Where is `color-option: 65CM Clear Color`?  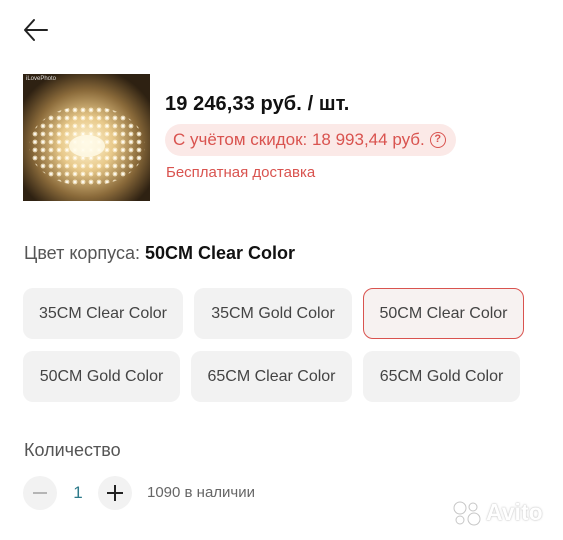 color-option: 65CM Clear Color is located at coordinates (271, 376).